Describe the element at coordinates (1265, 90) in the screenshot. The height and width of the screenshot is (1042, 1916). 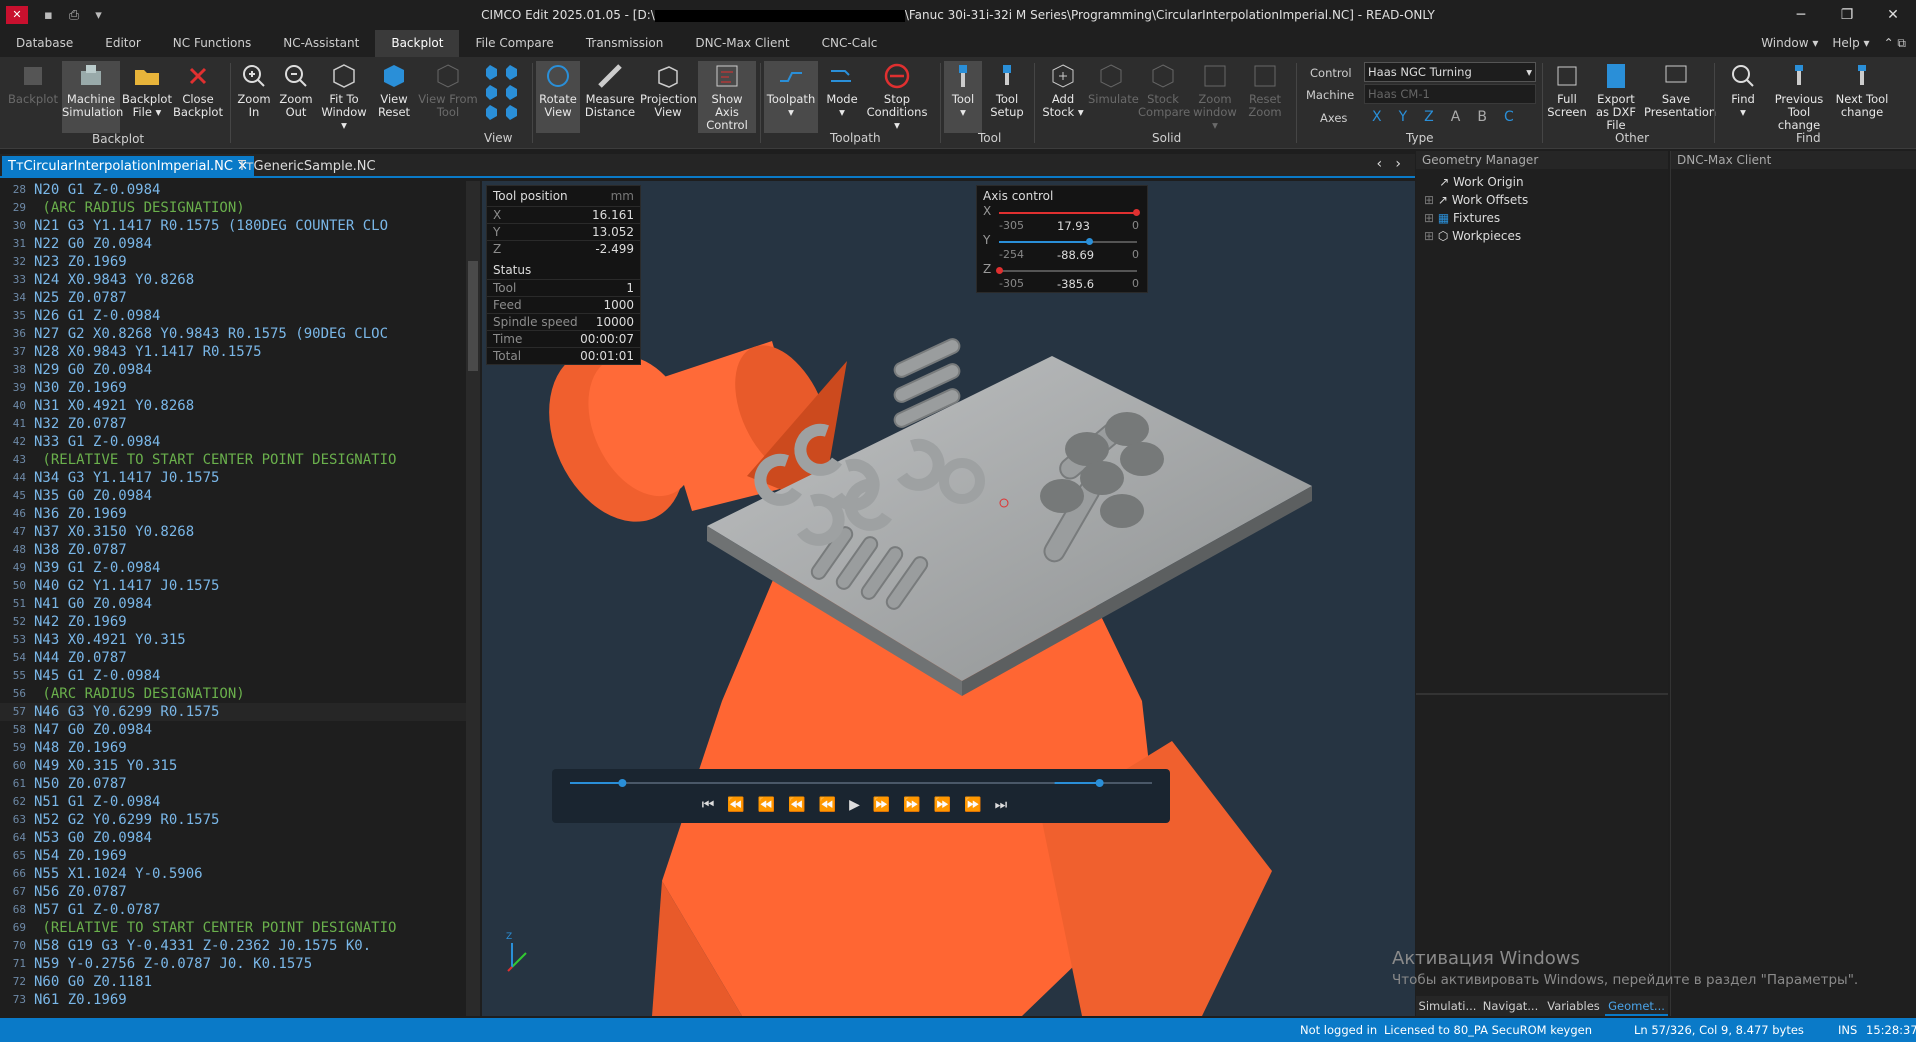
I see `reset-zoom-button: Reset Zoom` at that location.